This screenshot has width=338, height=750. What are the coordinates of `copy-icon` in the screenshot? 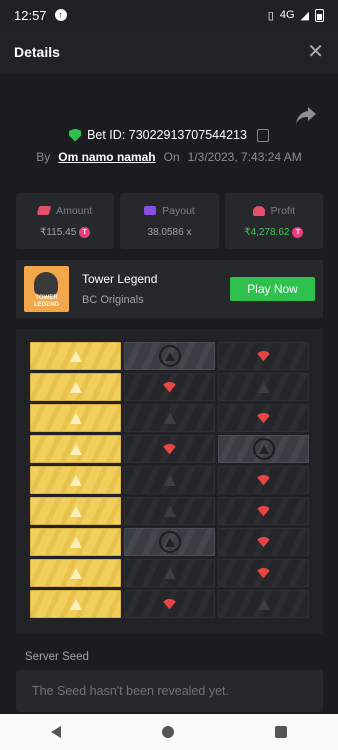 It's located at (262, 135).